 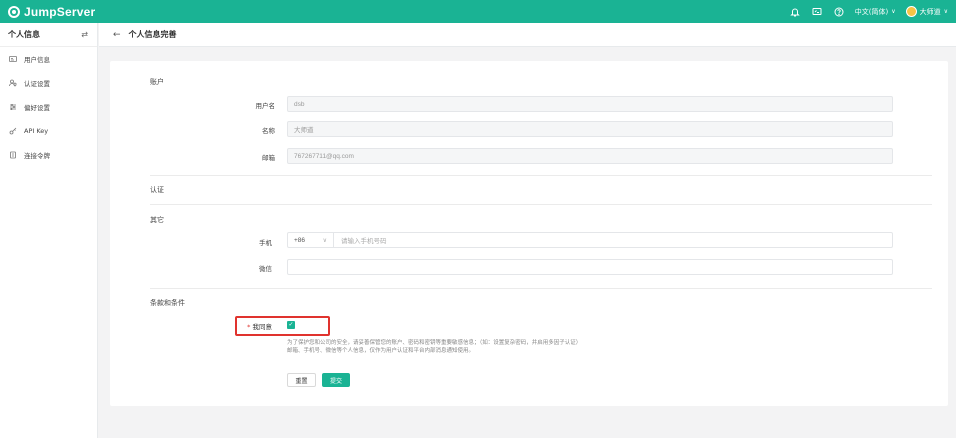 I want to click on sidebar-item-label: 连接令牌, so click(x=37, y=156).